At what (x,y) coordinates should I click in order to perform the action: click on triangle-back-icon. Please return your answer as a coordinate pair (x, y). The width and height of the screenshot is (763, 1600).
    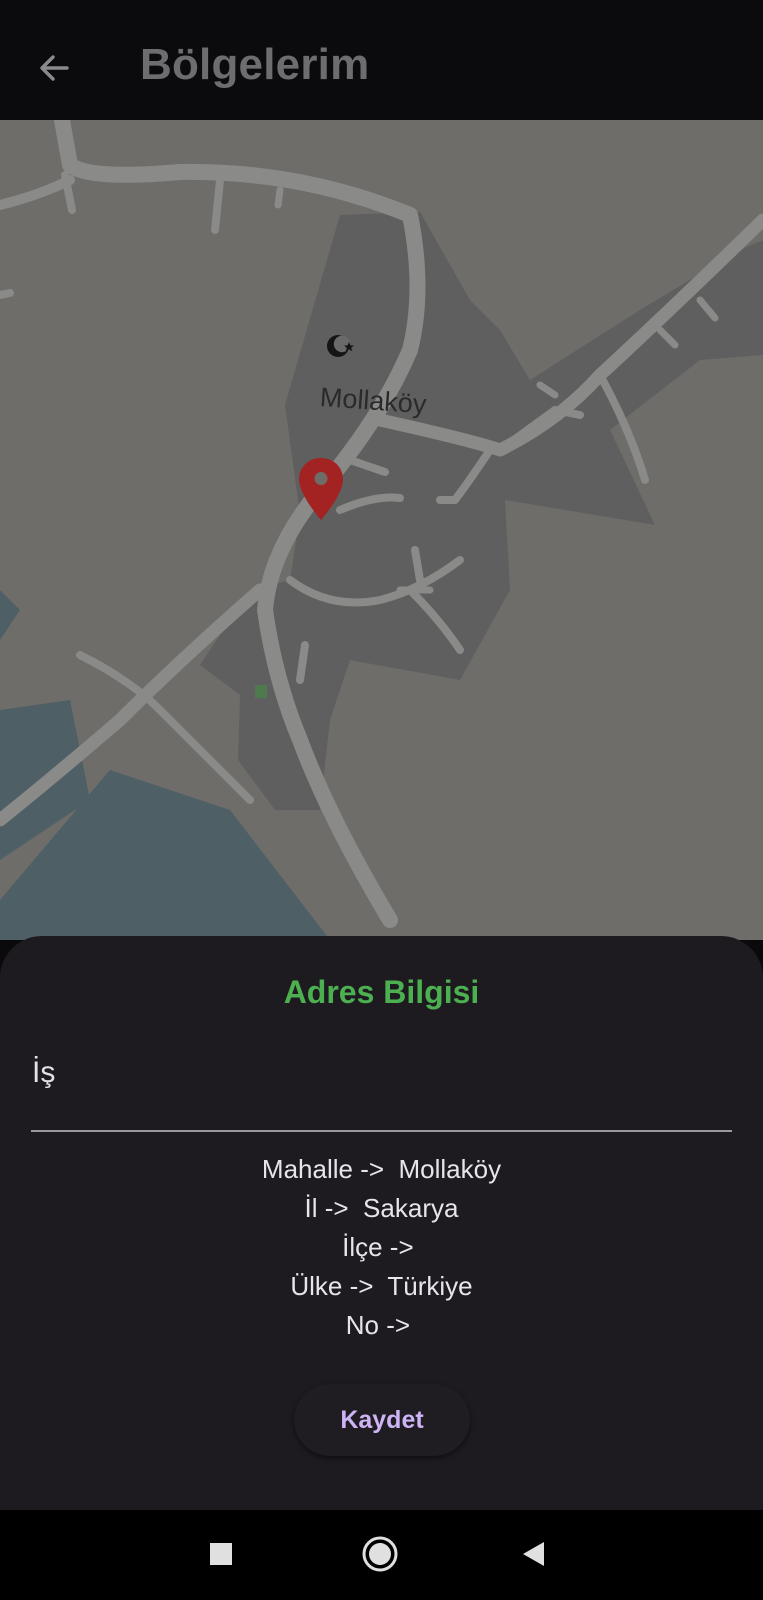
    Looking at the image, I should click on (533, 1554).